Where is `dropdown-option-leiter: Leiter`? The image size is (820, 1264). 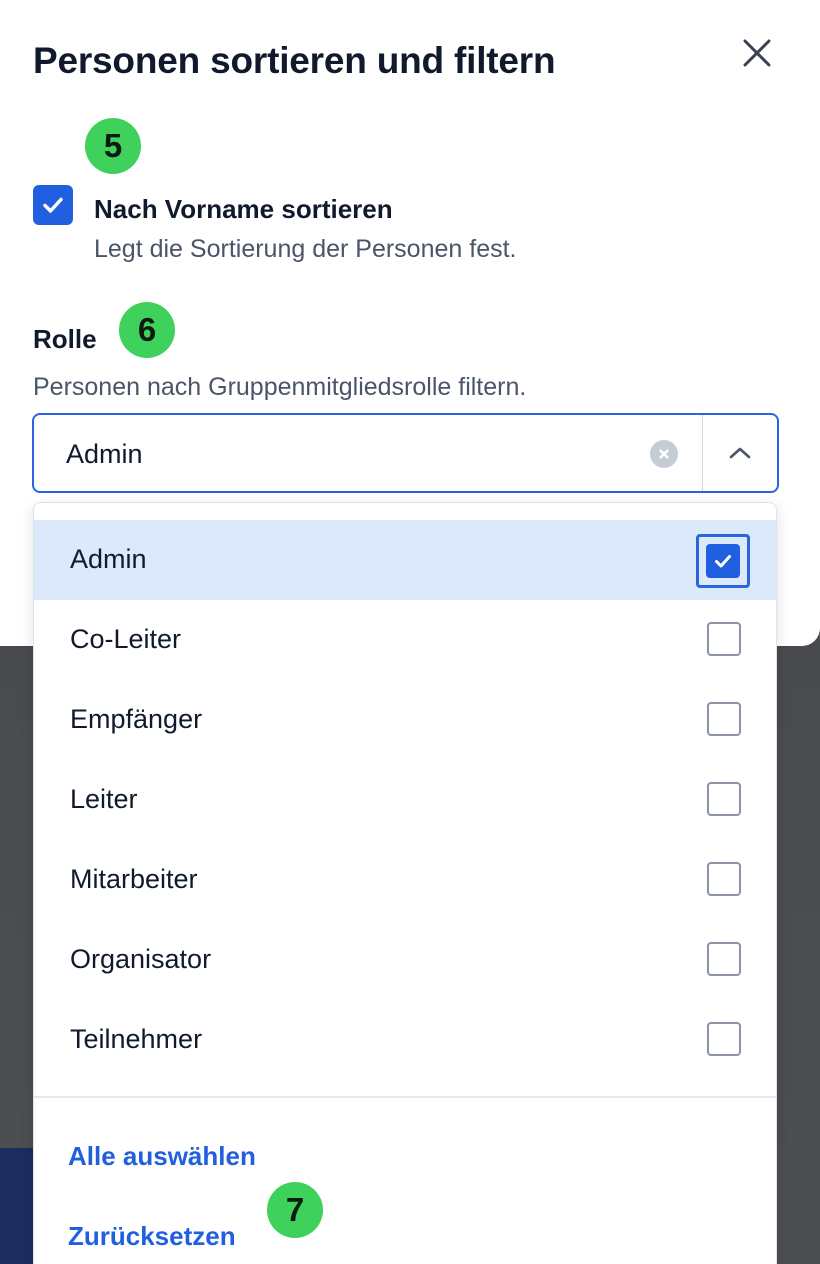
dropdown-option-leiter: Leiter is located at coordinates (405, 800).